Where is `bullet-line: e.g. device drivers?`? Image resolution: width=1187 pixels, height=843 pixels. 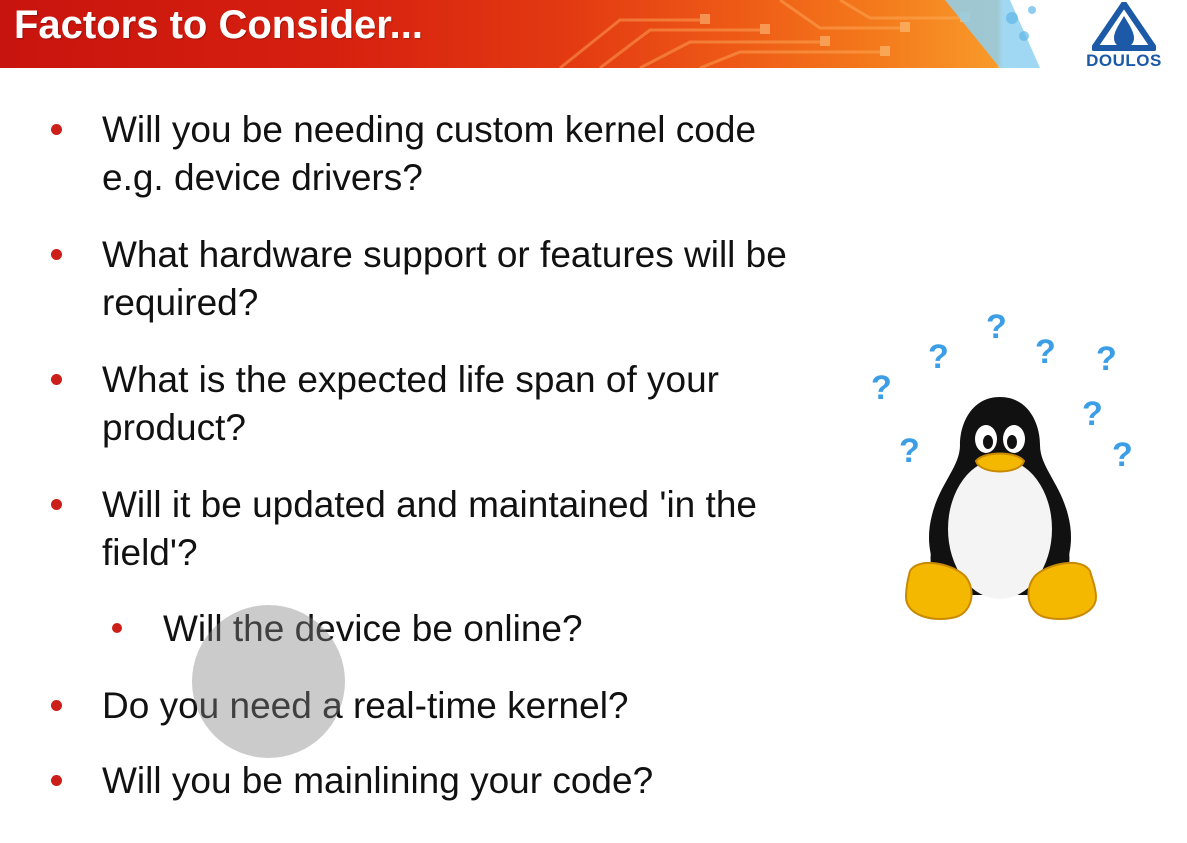 bullet-line: e.g. device drivers? is located at coordinates (262, 177).